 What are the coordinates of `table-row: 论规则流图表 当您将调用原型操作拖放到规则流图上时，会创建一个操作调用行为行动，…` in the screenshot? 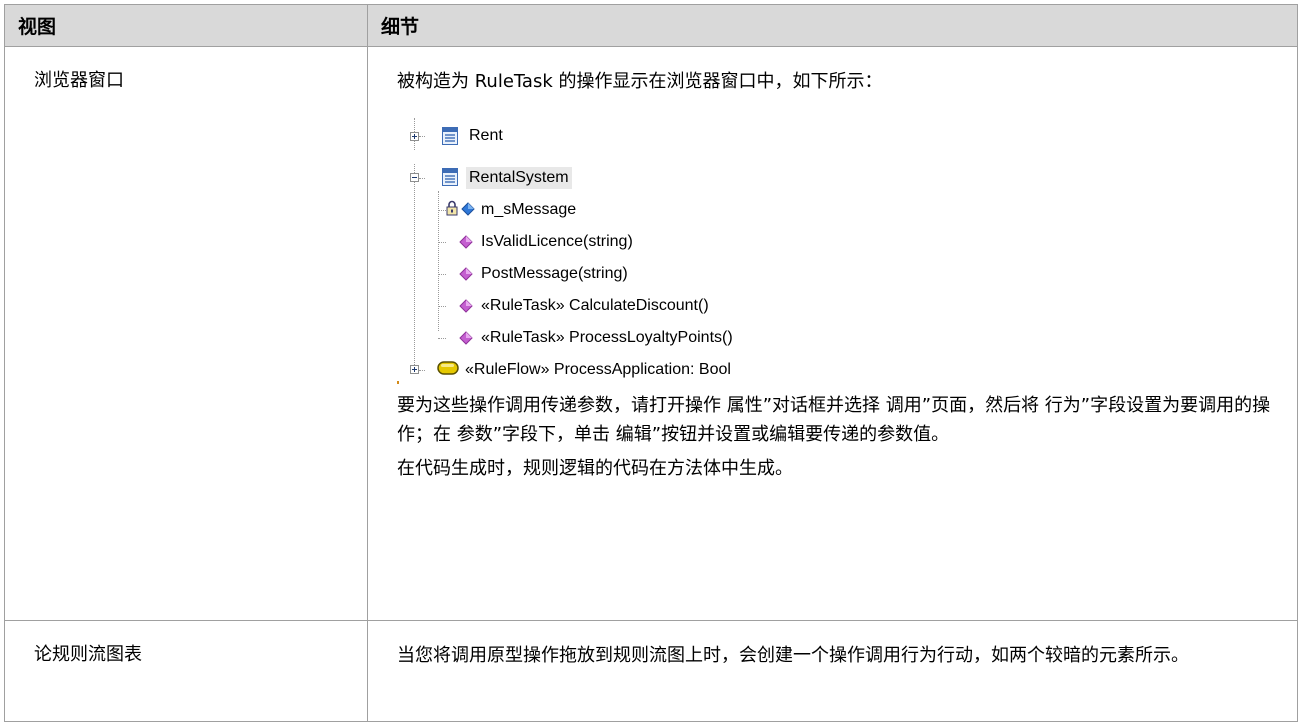 It's located at (651, 671).